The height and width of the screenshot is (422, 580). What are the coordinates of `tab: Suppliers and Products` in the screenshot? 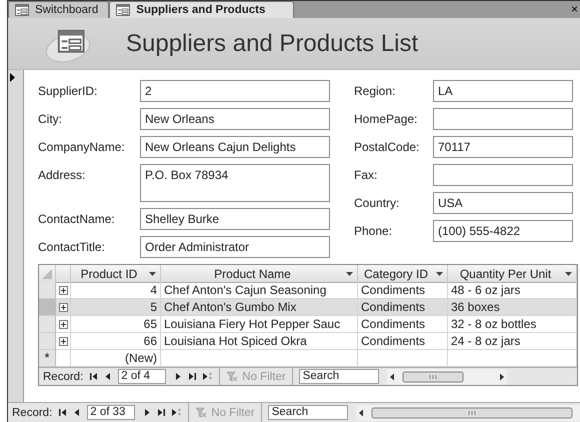 It's located at (201, 9).